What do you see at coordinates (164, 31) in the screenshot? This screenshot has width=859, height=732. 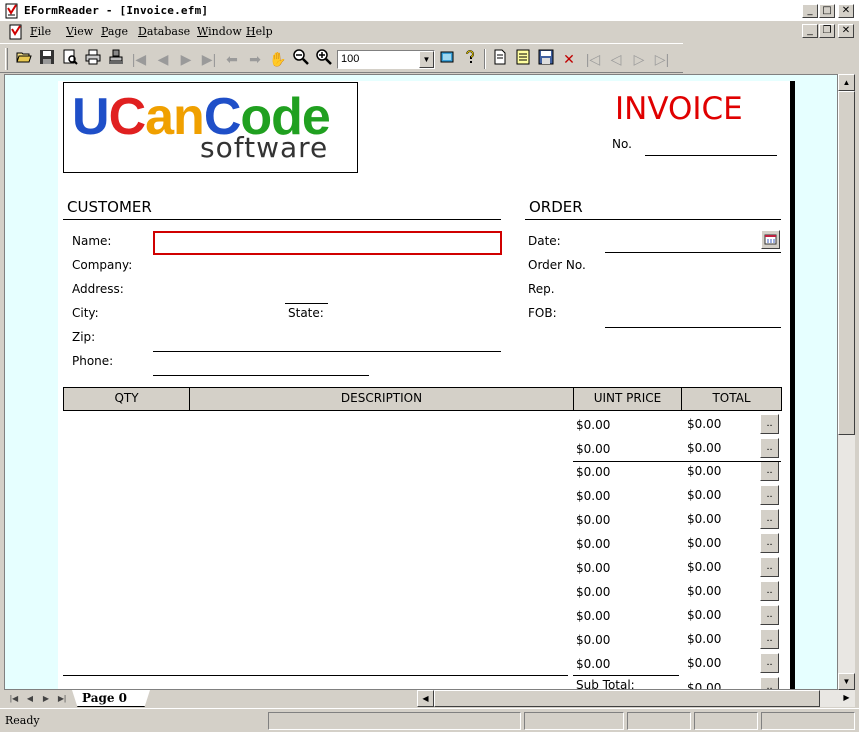 I see `menu-database: Database` at bounding box center [164, 31].